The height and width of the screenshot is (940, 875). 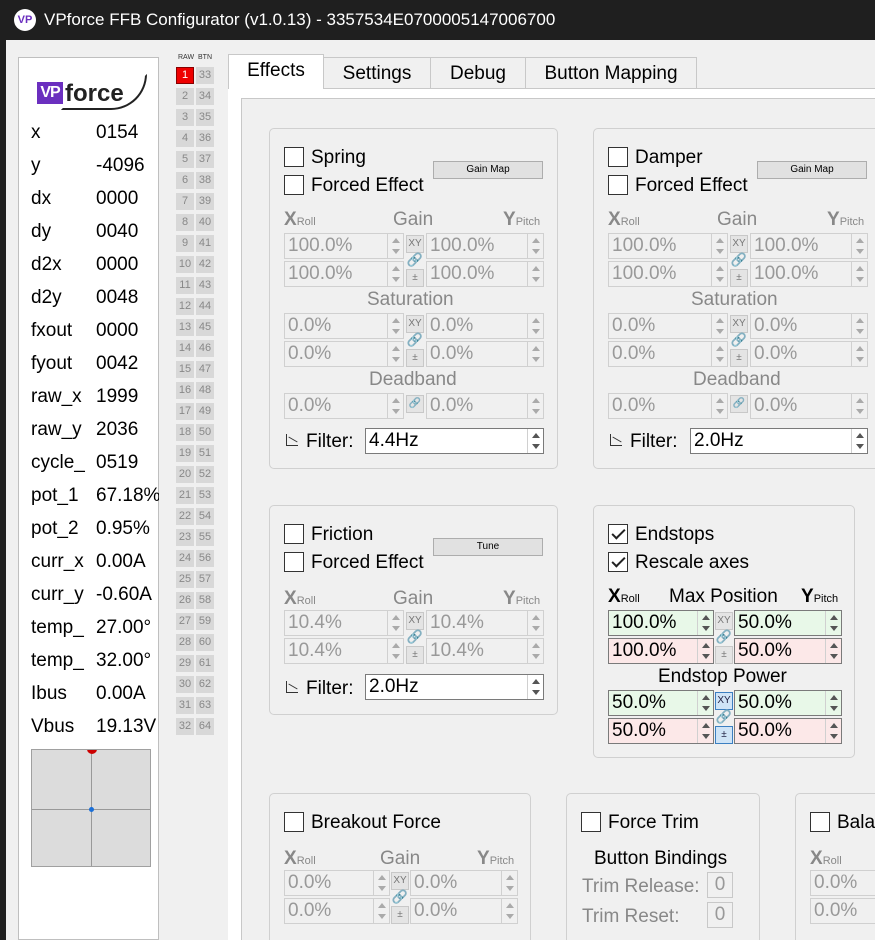 What do you see at coordinates (344, 406) in the screenshot?
I see `spring-deadband-x: 0.0%` at bounding box center [344, 406].